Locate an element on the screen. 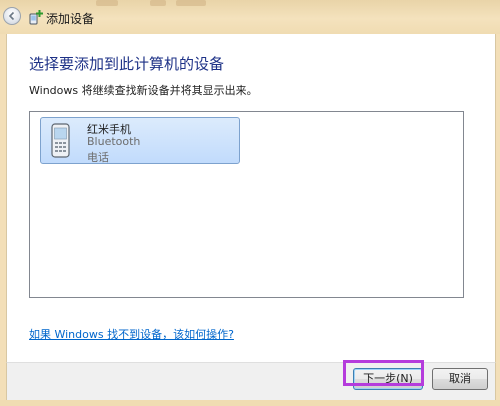  window-title: 添加设备 is located at coordinates (70, 19).